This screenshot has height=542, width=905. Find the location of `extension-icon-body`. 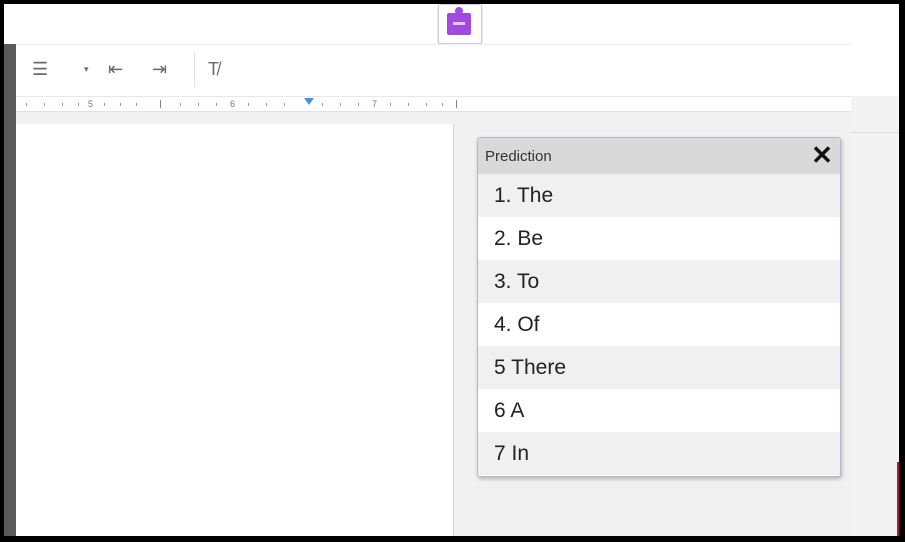

extension-icon-body is located at coordinates (459, 24).